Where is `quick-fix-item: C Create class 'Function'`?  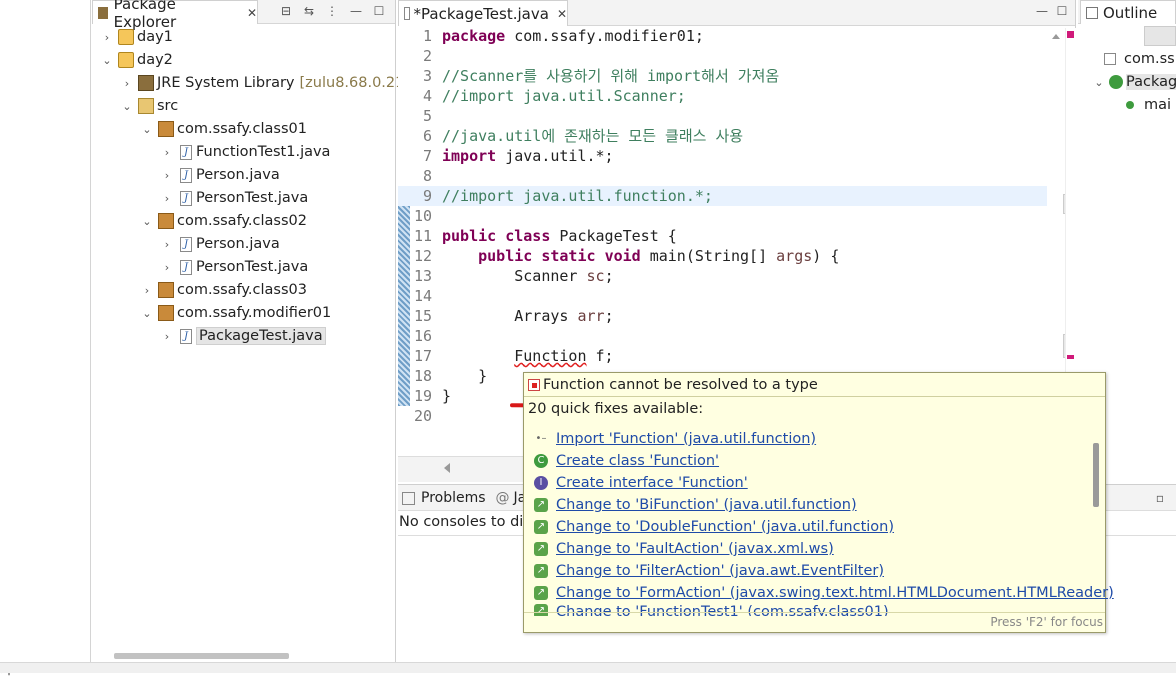
quick-fix-item: C Create class 'Function' is located at coordinates (626, 461).